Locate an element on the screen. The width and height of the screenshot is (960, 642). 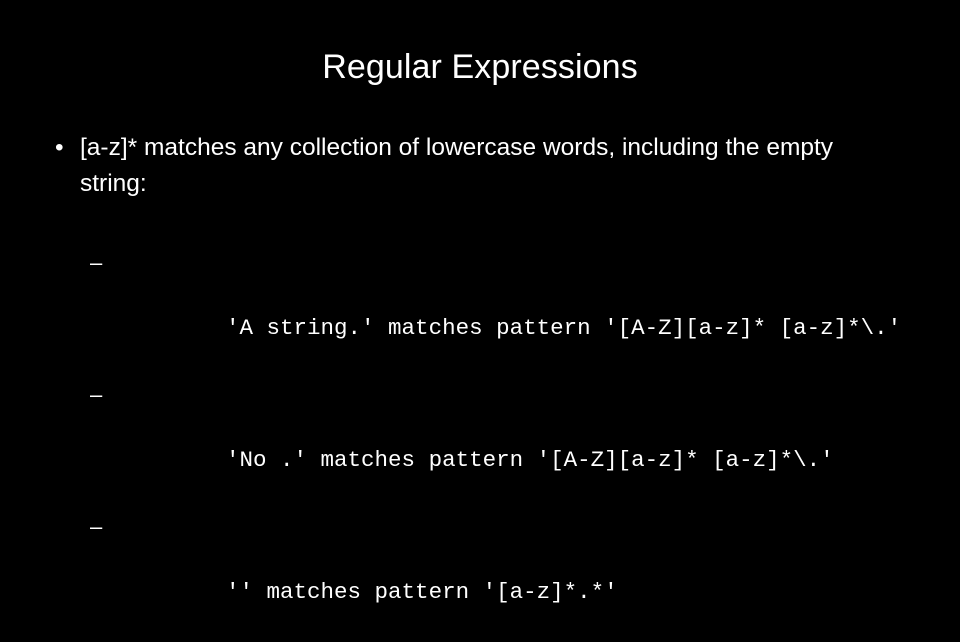
page-title: Regular Expressions is located at coordinates (480, 67).